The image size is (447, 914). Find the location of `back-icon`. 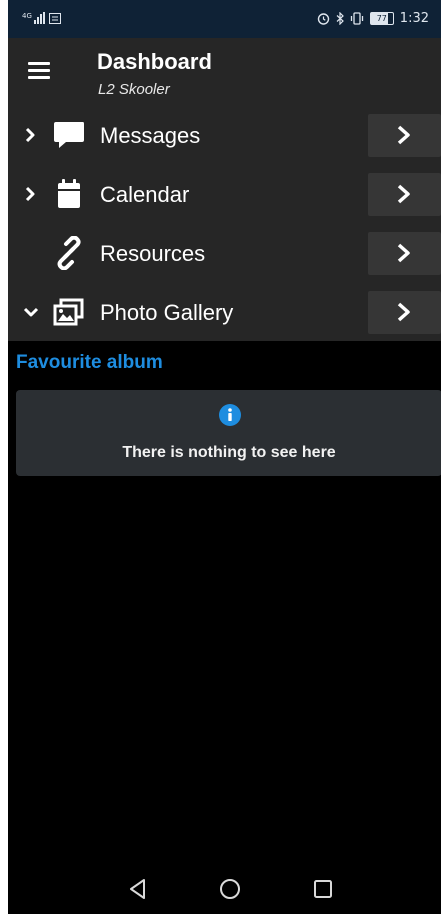

back-icon is located at coordinates (138, 889).